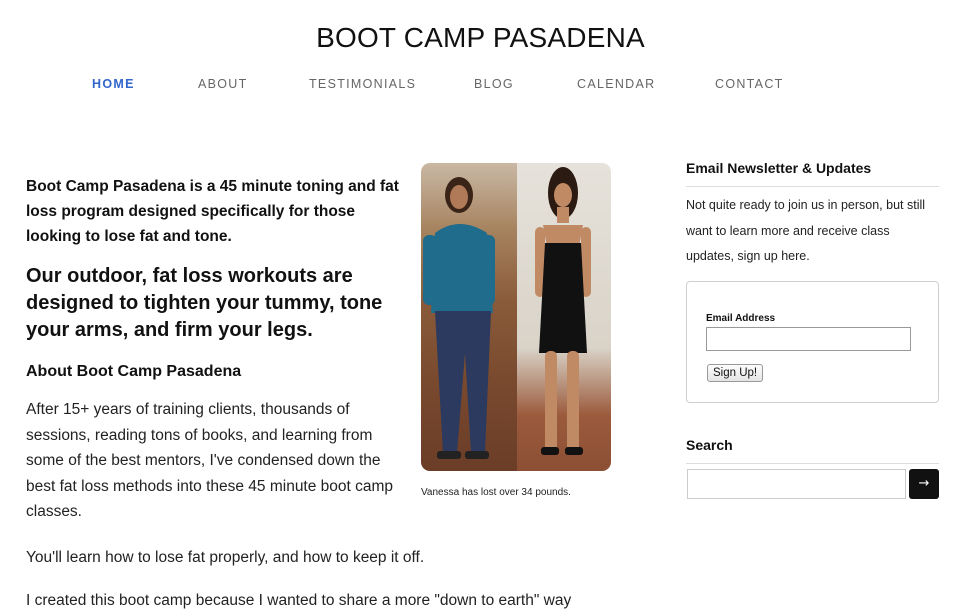 The image size is (961, 612). What do you see at coordinates (496, 492) in the screenshot?
I see `photo-caption: Vanessa has lost over 34 pounds.` at bounding box center [496, 492].